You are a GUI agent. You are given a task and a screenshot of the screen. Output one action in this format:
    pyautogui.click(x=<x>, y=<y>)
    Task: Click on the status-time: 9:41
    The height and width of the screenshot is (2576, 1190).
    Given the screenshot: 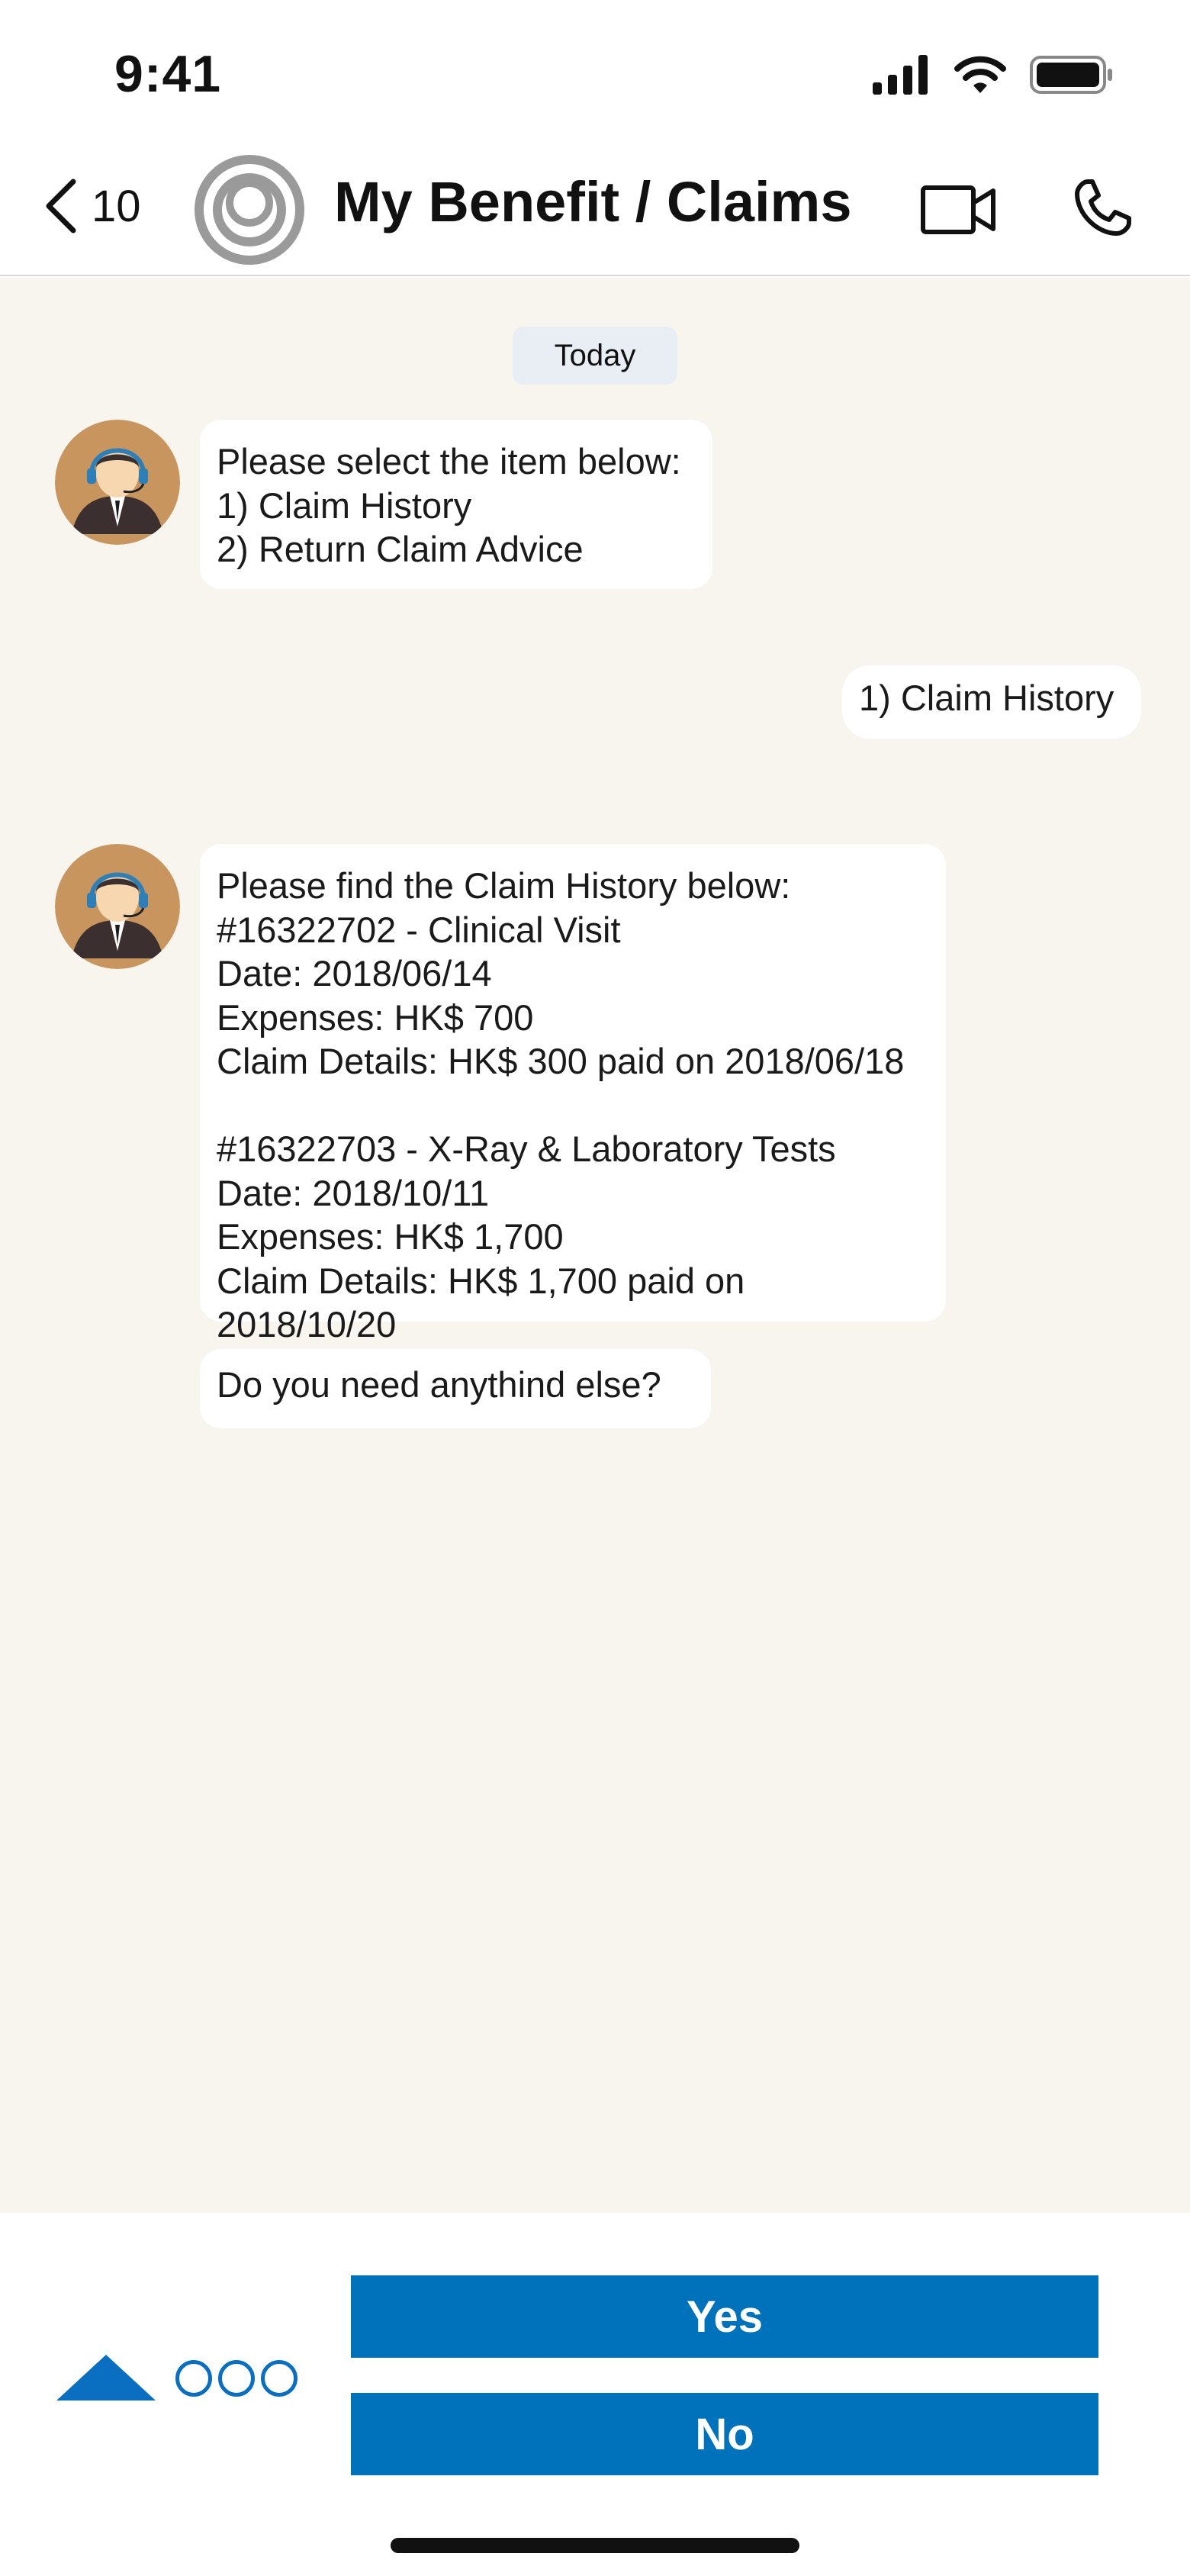 What is the action you would take?
    pyautogui.click(x=168, y=74)
    